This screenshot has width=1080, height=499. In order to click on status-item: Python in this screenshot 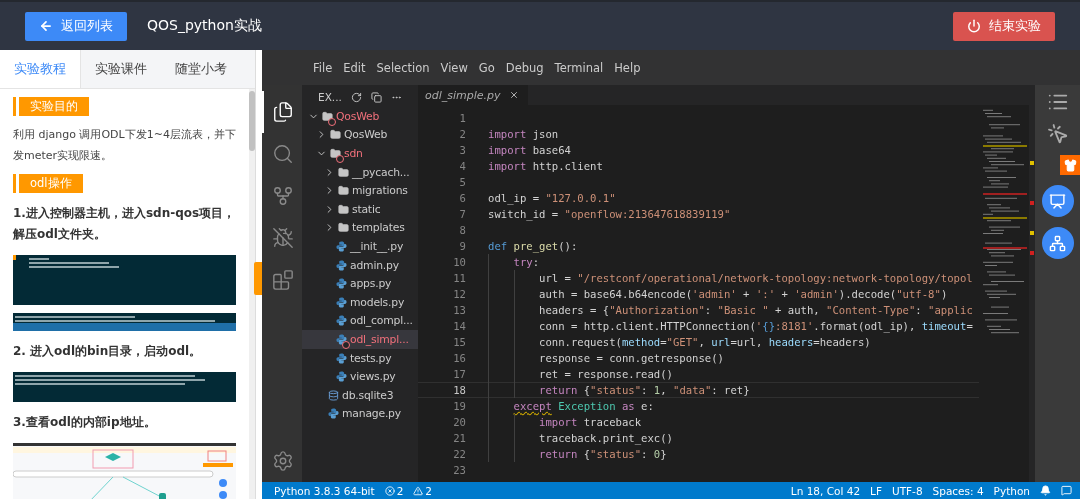, I will do `click(1011, 490)`.